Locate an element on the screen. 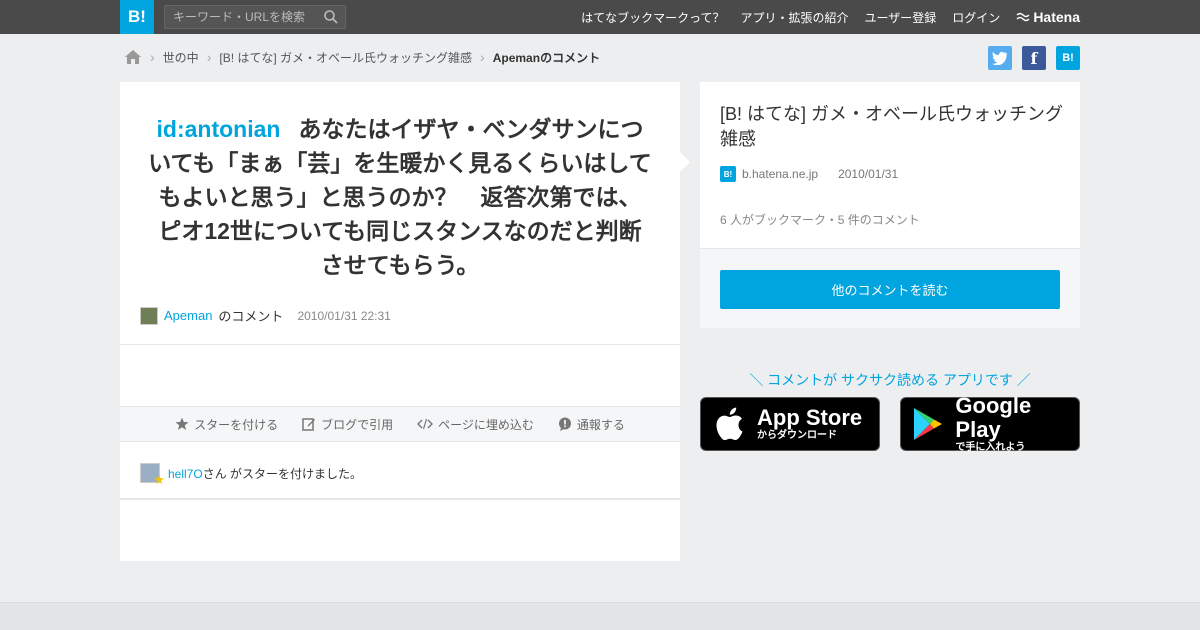 This screenshot has height=630, width=1200. alert-icon is located at coordinates (564, 424).